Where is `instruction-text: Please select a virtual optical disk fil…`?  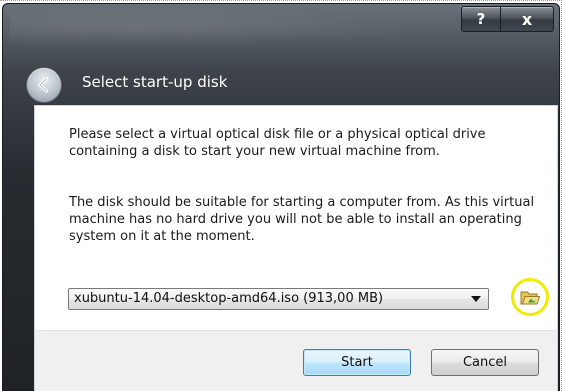 instruction-text: Please select a virtual optical disk fil… is located at coordinates (277, 143).